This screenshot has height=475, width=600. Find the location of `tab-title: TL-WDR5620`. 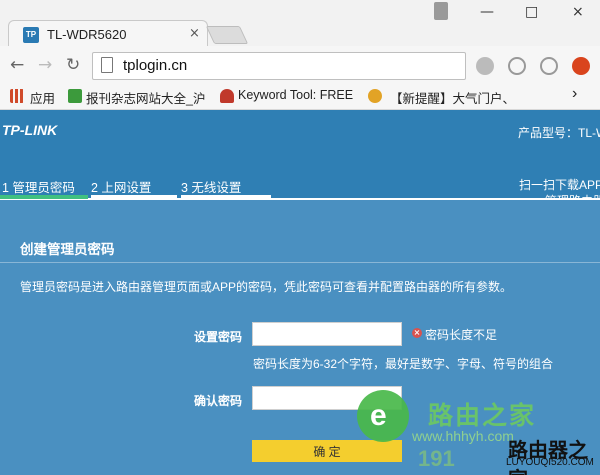

tab-title: TL-WDR5620 is located at coordinates (87, 34).